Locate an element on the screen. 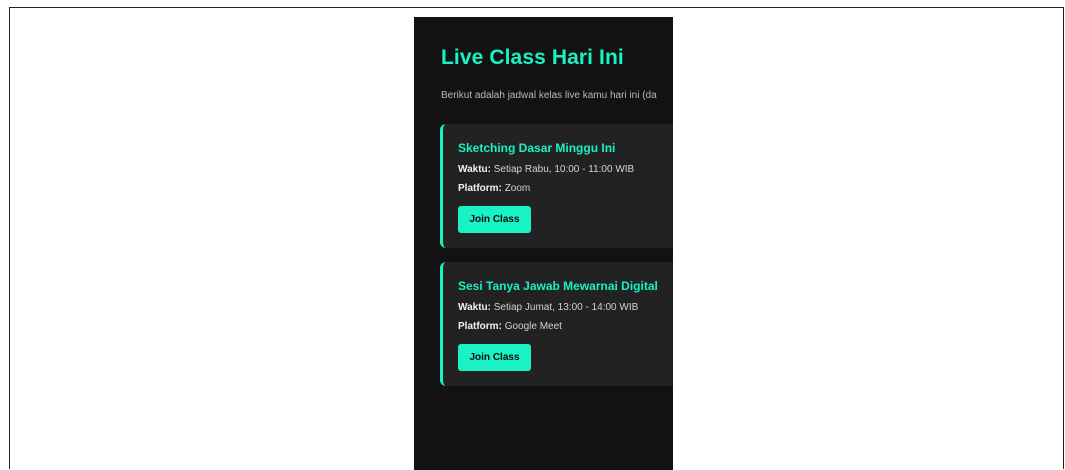  class-title: Sketching Dasar Minggu Ini is located at coordinates (537, 148).